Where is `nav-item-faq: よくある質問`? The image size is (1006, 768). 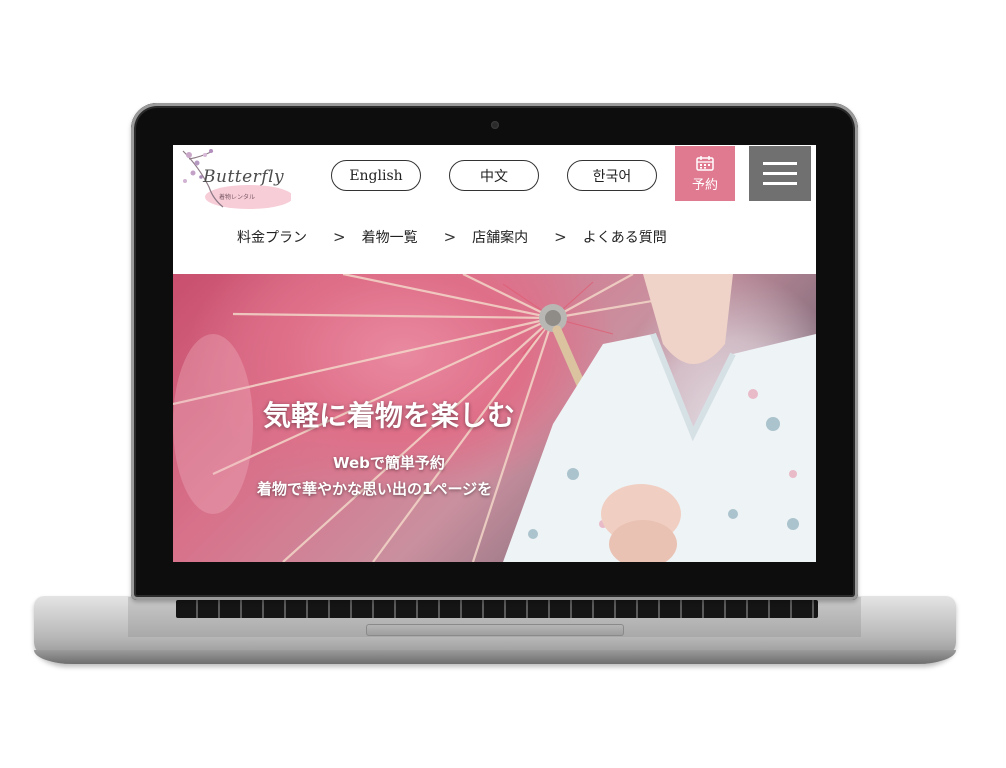
nav-item-faq: よくある質問 is located at coordinates (625, 237).